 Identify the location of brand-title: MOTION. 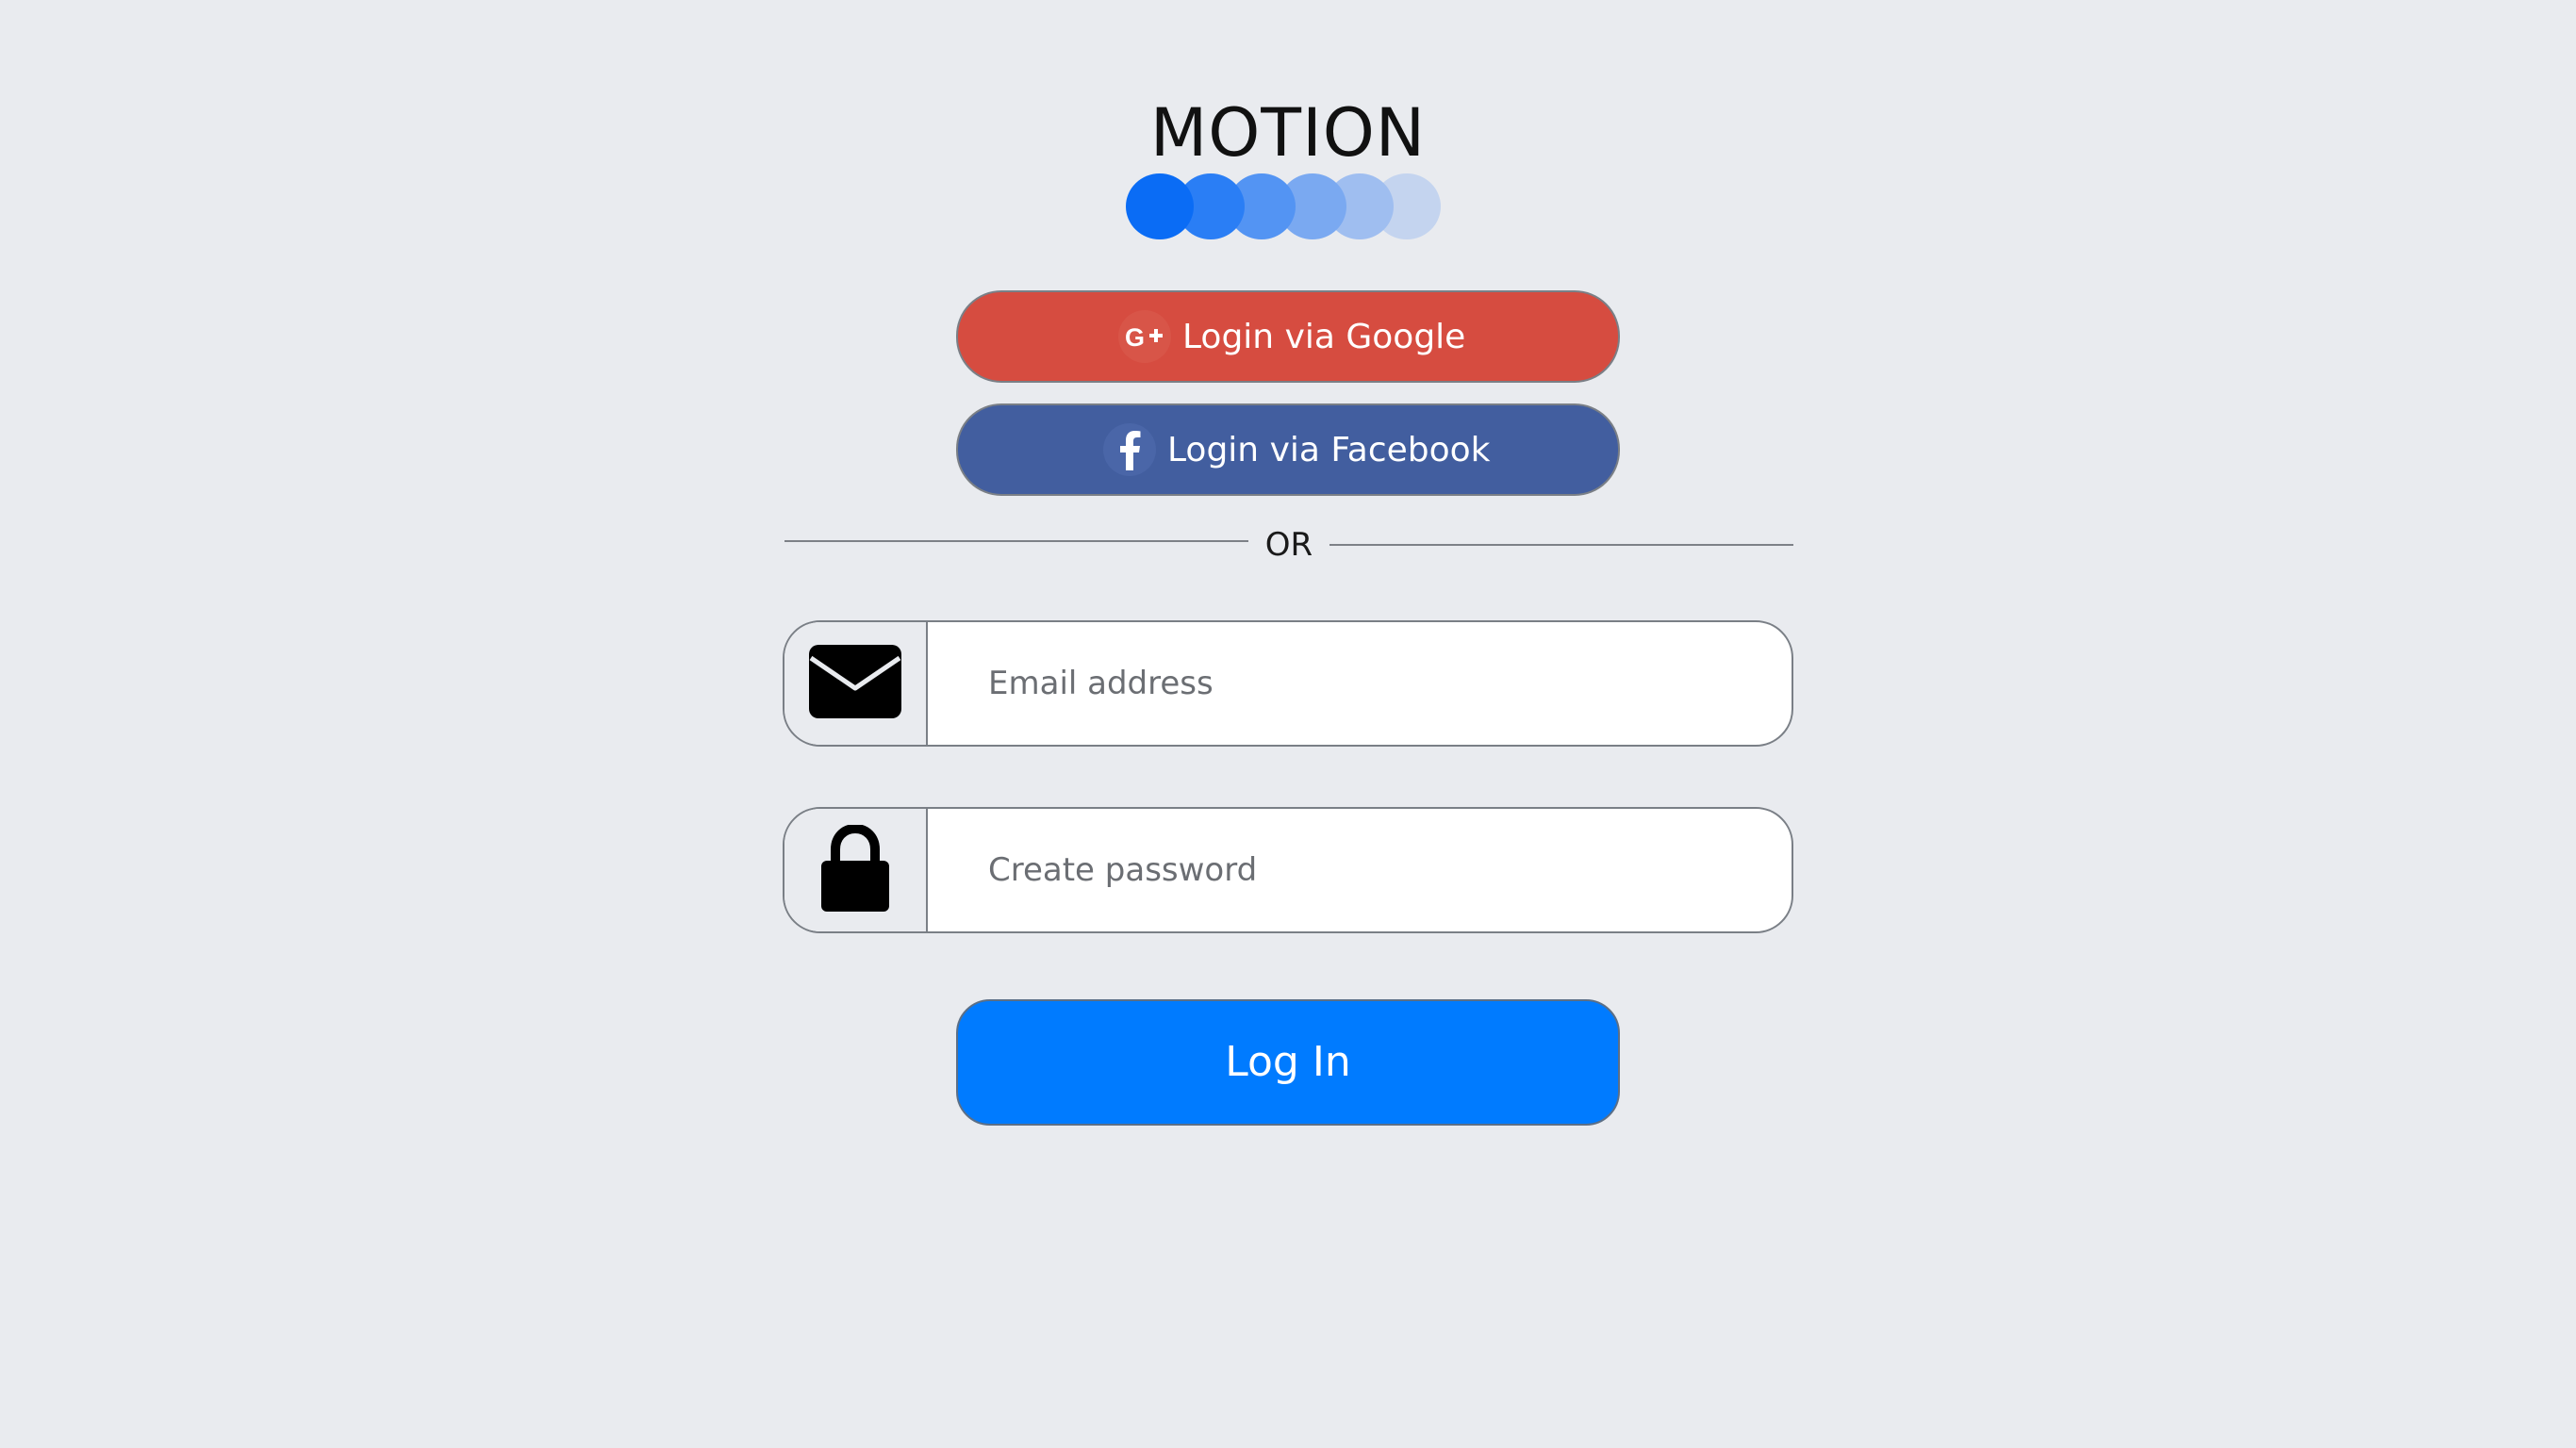
(1288, 133).